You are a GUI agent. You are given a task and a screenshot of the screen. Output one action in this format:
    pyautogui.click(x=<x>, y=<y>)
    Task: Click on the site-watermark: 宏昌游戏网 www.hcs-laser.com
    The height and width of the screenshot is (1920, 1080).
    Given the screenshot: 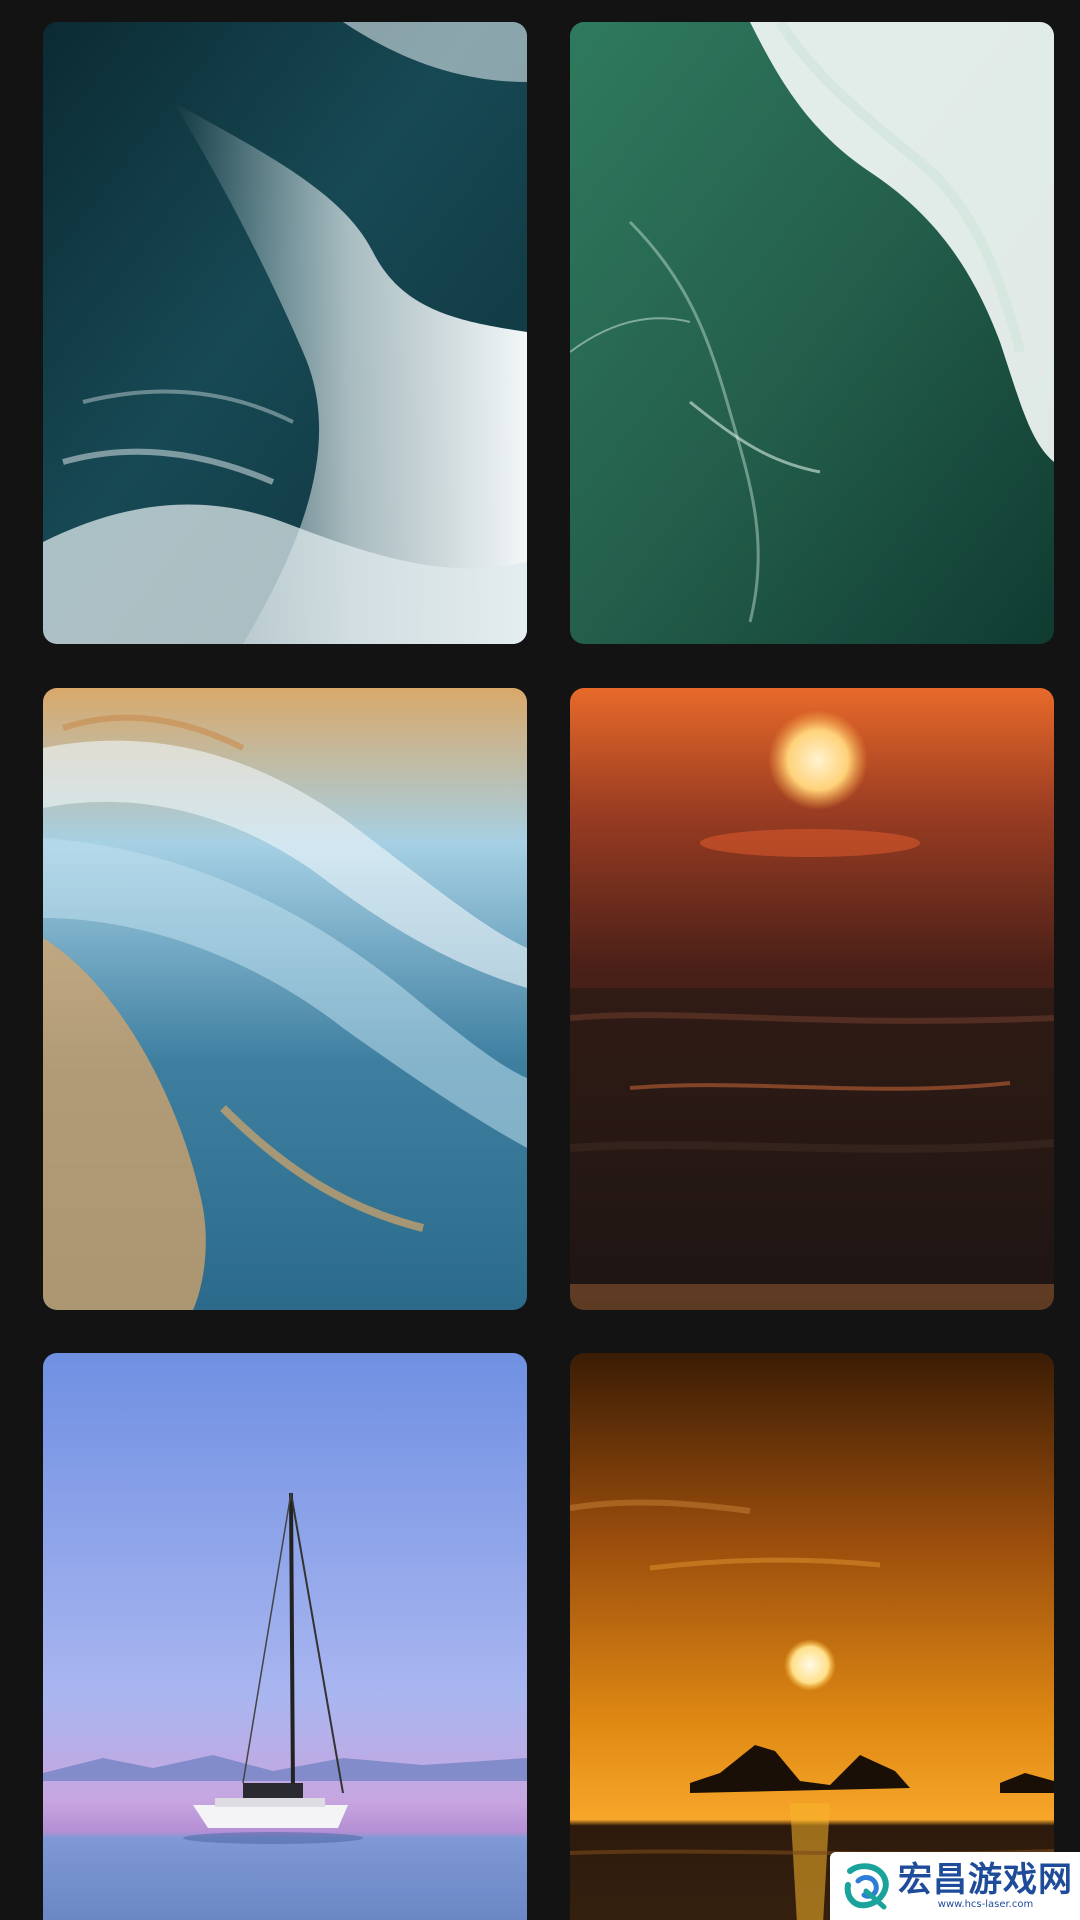 What is the action you would take?
    pyautogui.click(x=955, y=1886)
    